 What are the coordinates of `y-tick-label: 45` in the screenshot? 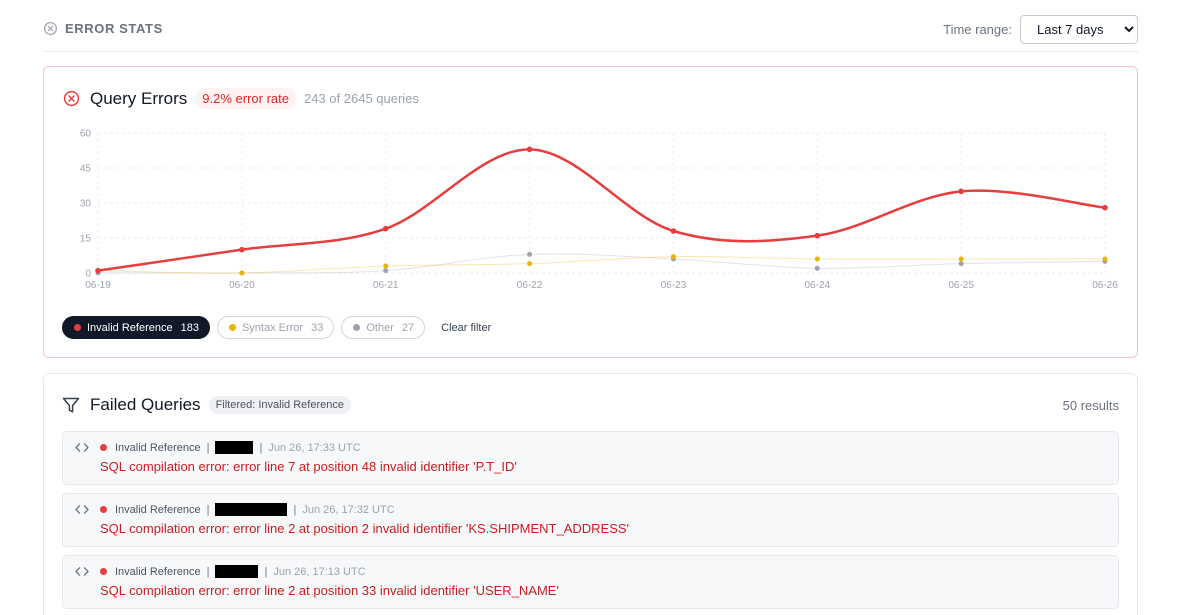 It's located at (86, 169).